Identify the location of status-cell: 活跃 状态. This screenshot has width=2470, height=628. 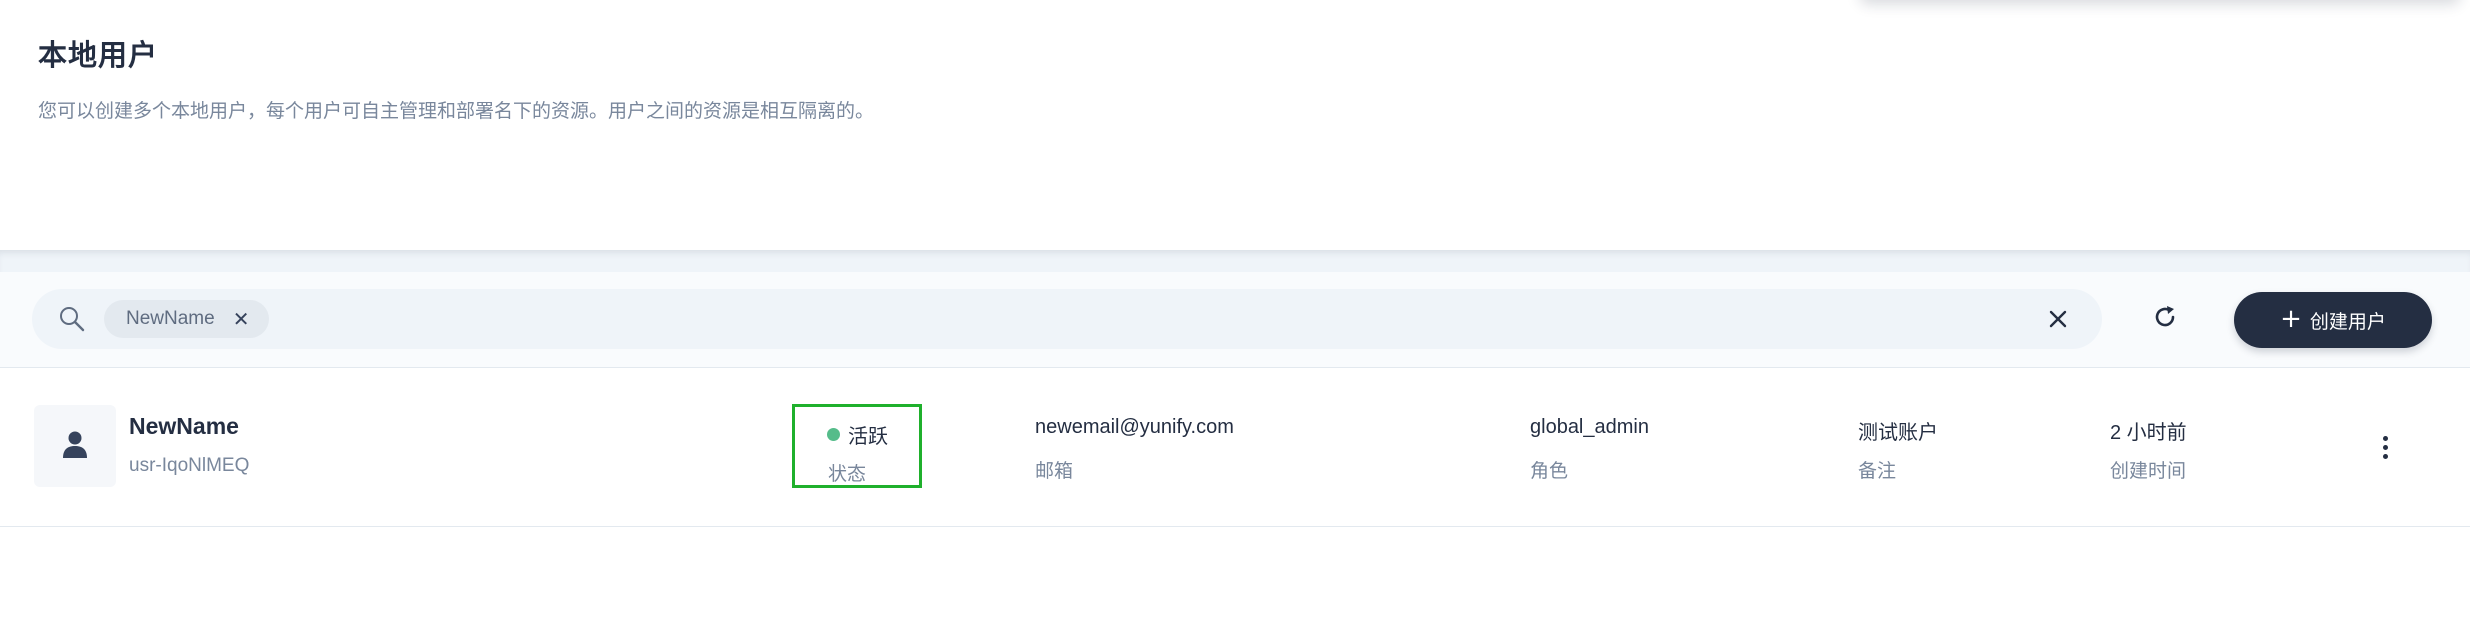
(857, 446).